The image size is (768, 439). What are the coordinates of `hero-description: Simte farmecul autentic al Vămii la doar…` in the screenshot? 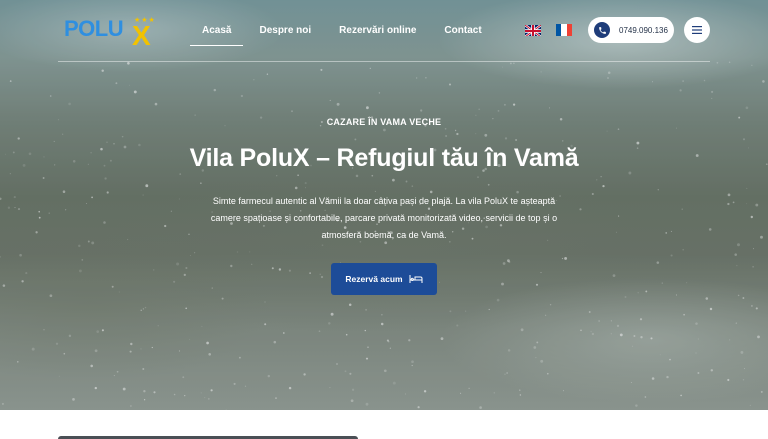 It's located at (384, 218).